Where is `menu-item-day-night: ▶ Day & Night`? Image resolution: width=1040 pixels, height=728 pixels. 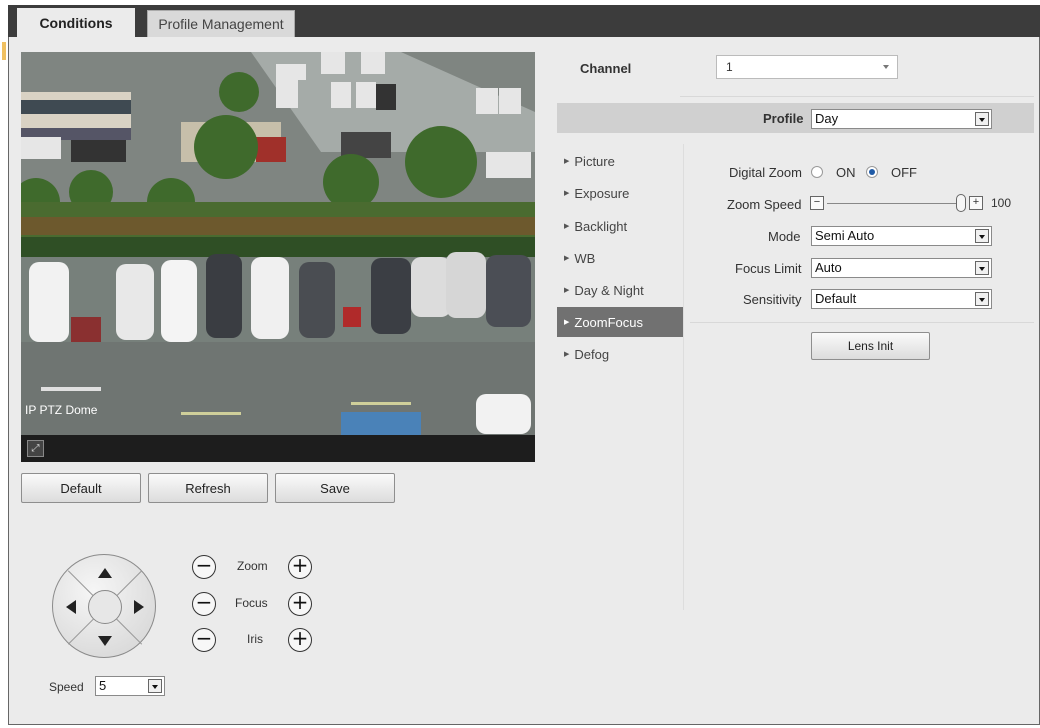 menu-item-day-night: ▶ Day & Night is located at coordinates (620, 290).